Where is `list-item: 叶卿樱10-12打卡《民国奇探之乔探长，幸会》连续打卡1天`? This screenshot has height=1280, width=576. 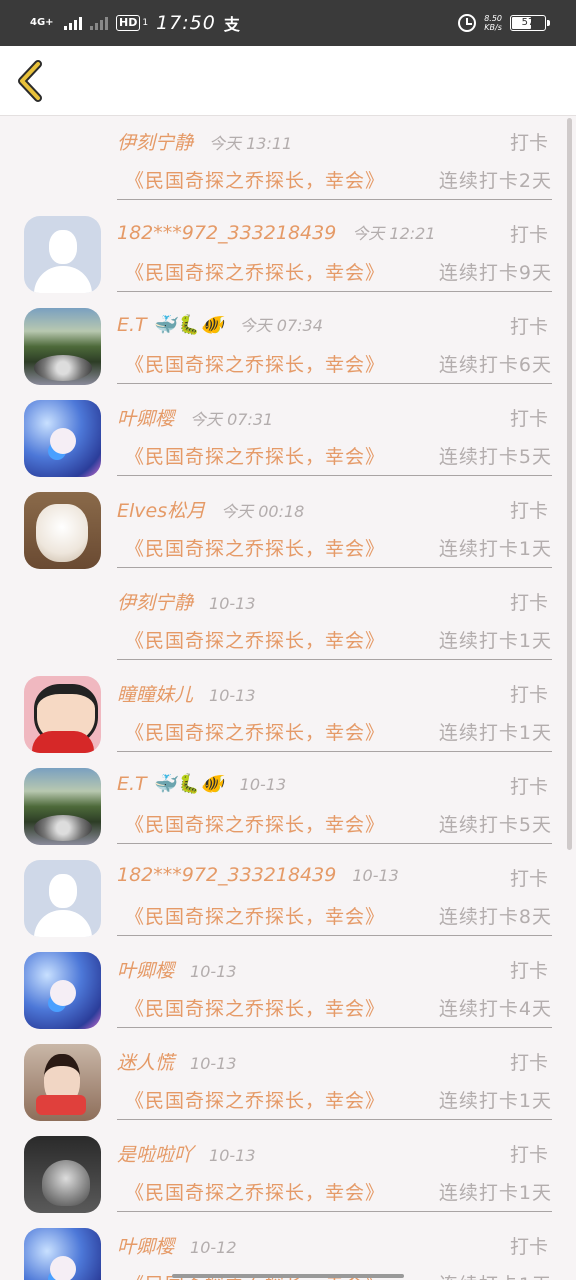
list-item: 叶卿樱10-12打卡《民国奇探之乔探长，幸会》连续打卡1天 is located at coordinates (288, 1250).